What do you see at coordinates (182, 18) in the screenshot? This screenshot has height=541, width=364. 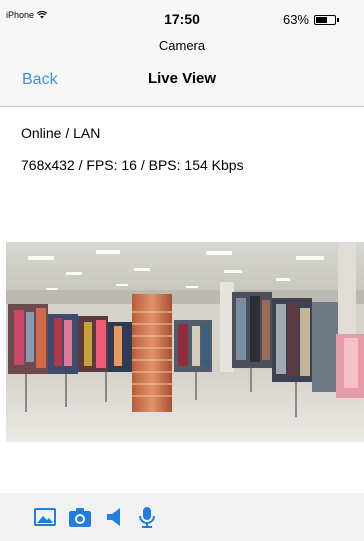 I see `status-bar: iPhone 17:50 63%` at bounding box center [182, 18].